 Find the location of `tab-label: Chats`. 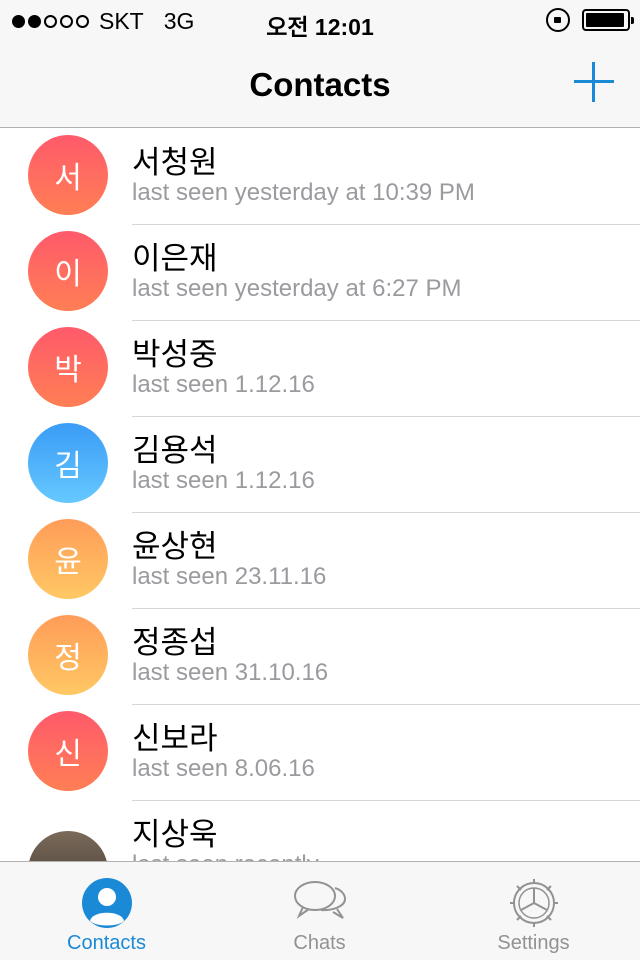

tab-label: Chats is located at coordinates (319, 943).